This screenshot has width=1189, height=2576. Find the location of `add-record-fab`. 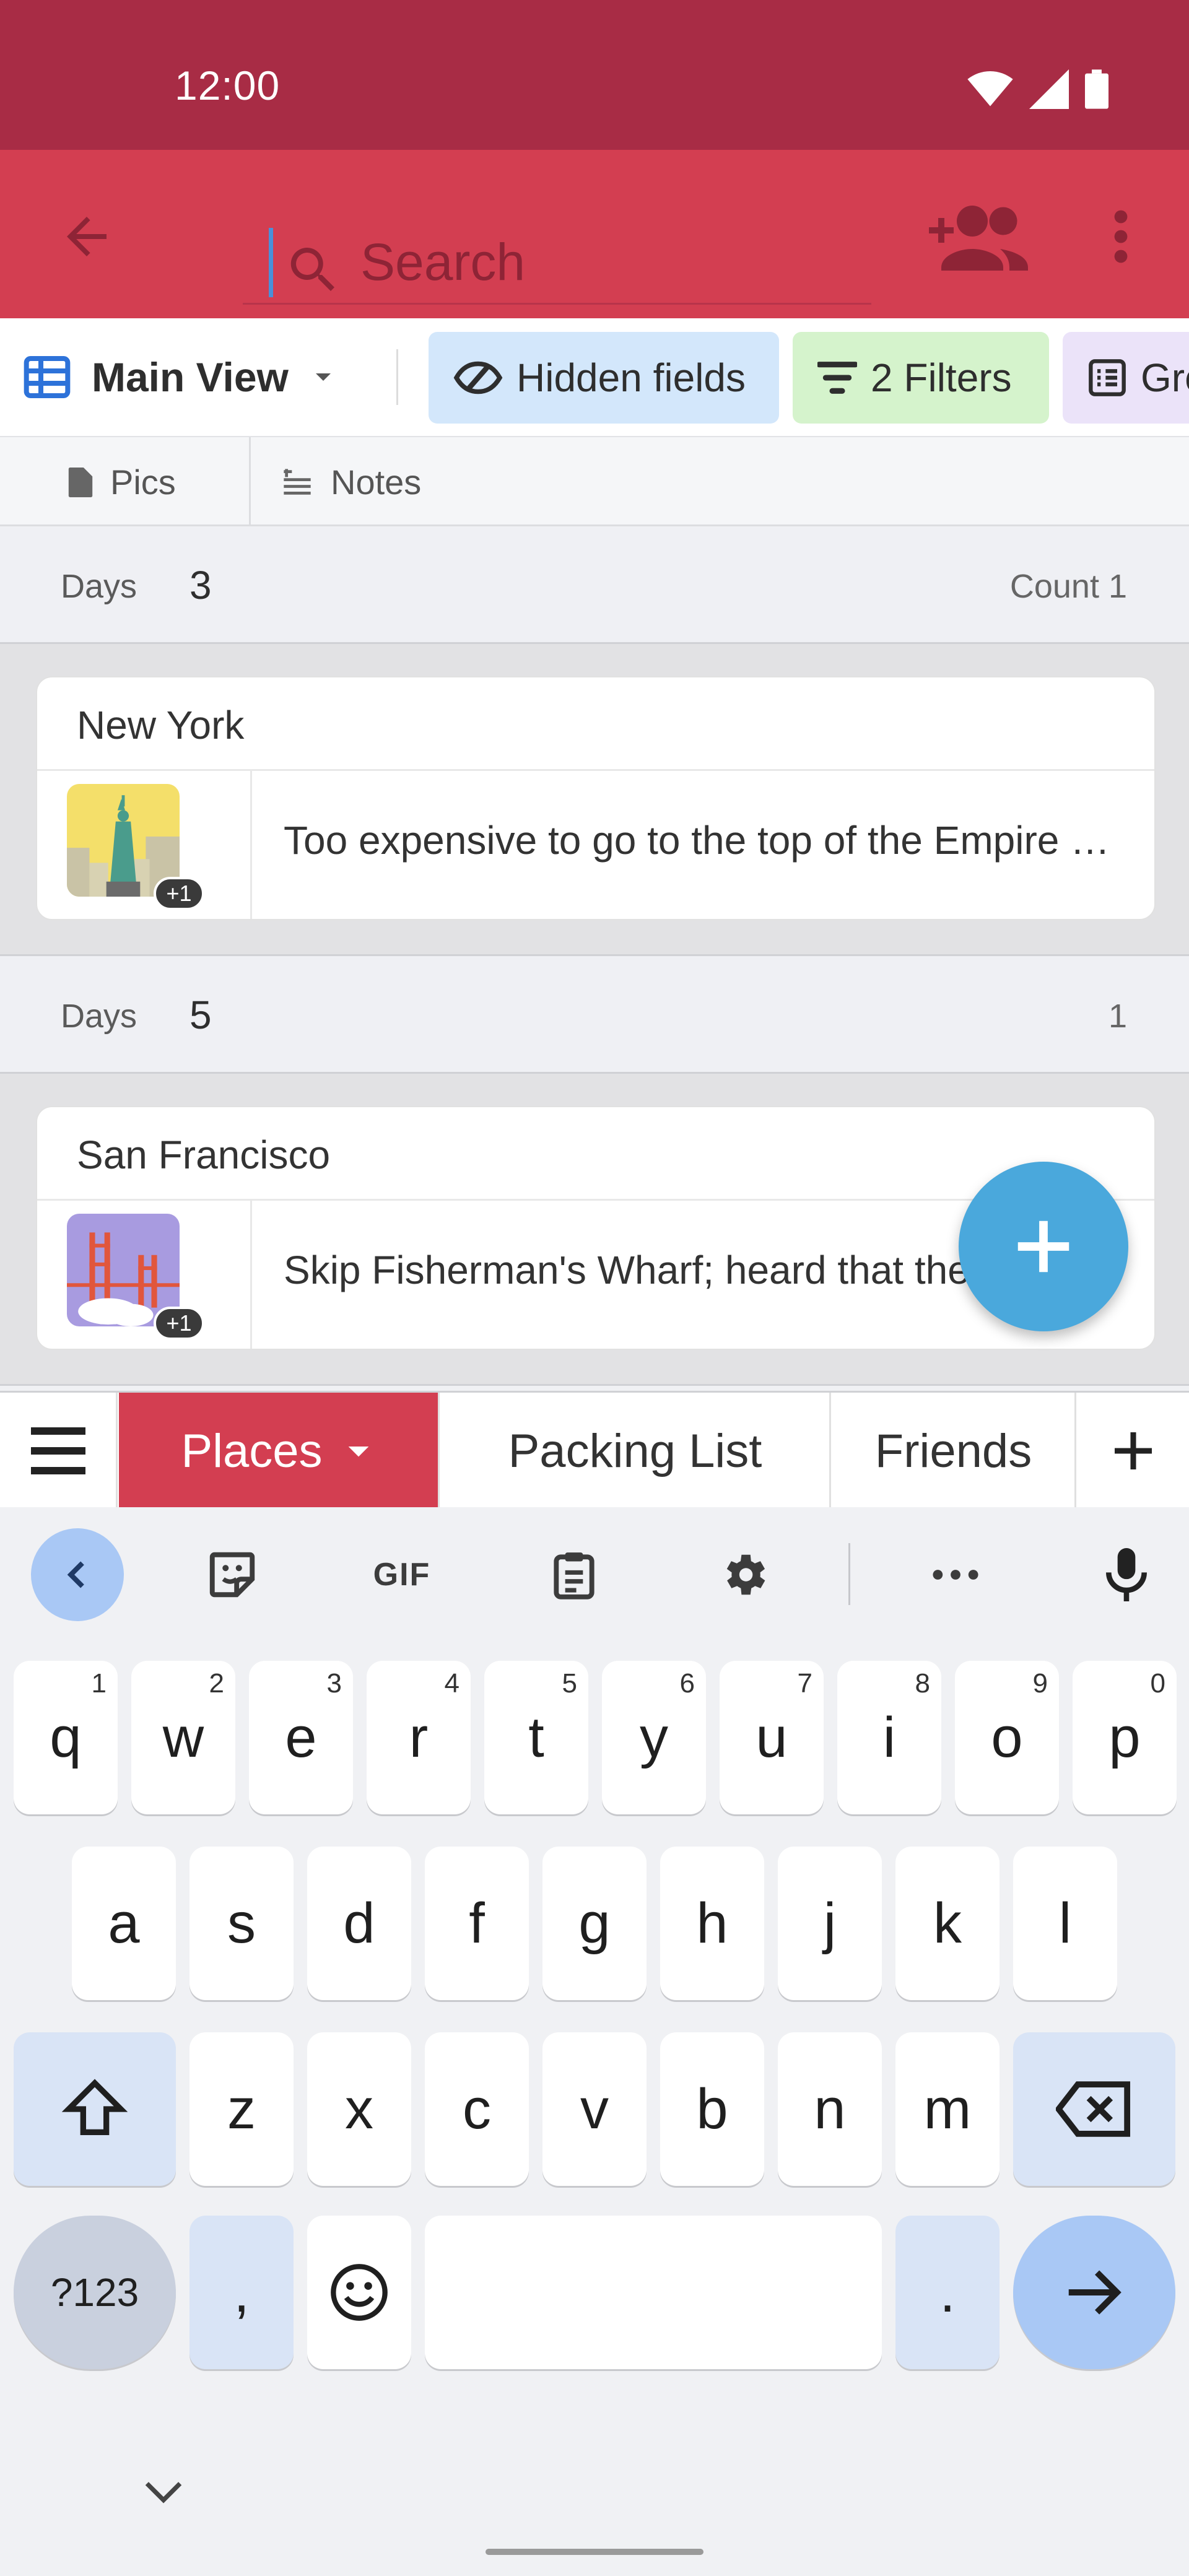

add-record-fab is located at coordinates (1043, 1246).